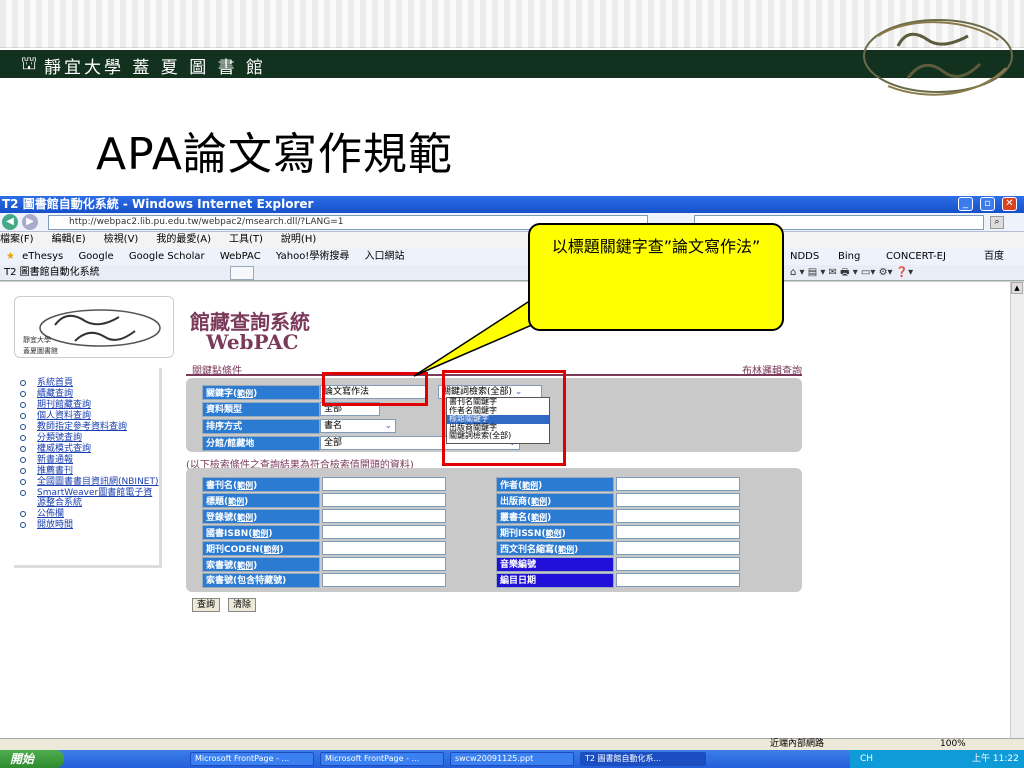 The image size is (1024, 768). What do you see at coordinates (1017, 510) in the screenshot?
I see `scrollbar: ▲` at bounding box center [1017, 510].